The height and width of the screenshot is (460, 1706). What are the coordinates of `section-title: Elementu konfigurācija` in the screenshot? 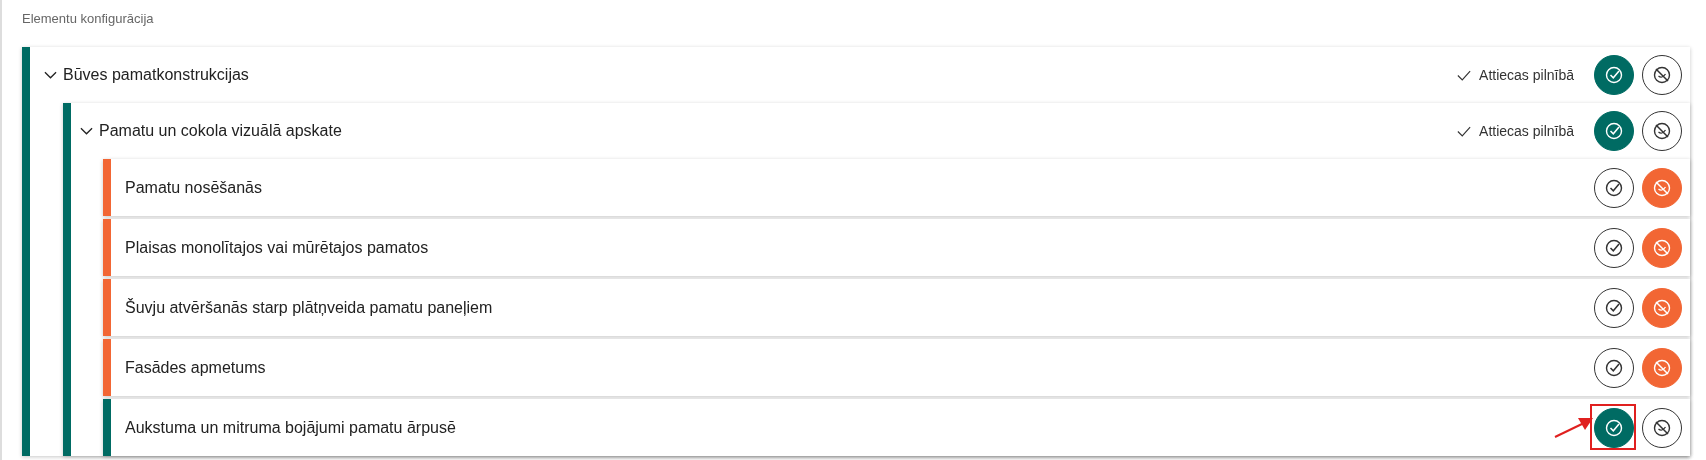 It's located at (88, 19).